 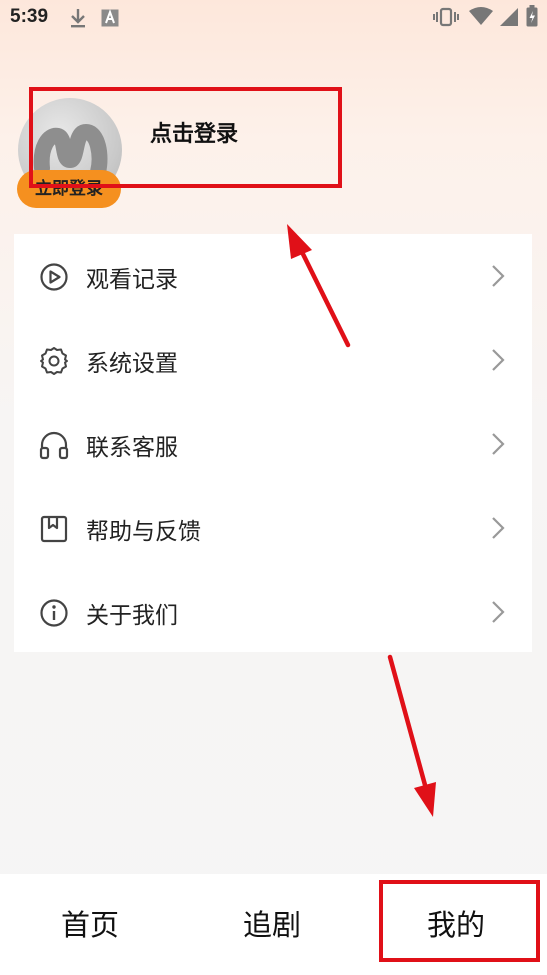 I want to click on menu-item-contact-service: 联系客服, so click(x=273, y=444).